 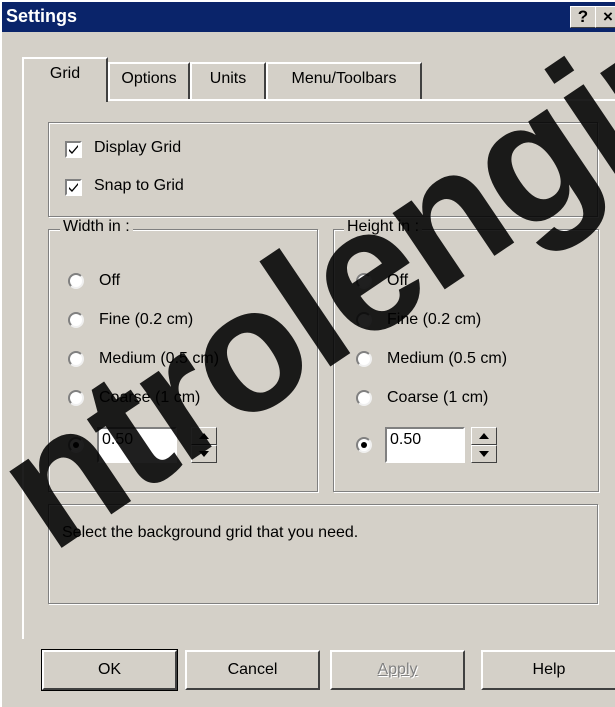 I want to click on tab-menu-toolbars-label: Menu/Toolbars, so click(x=344, y=78).